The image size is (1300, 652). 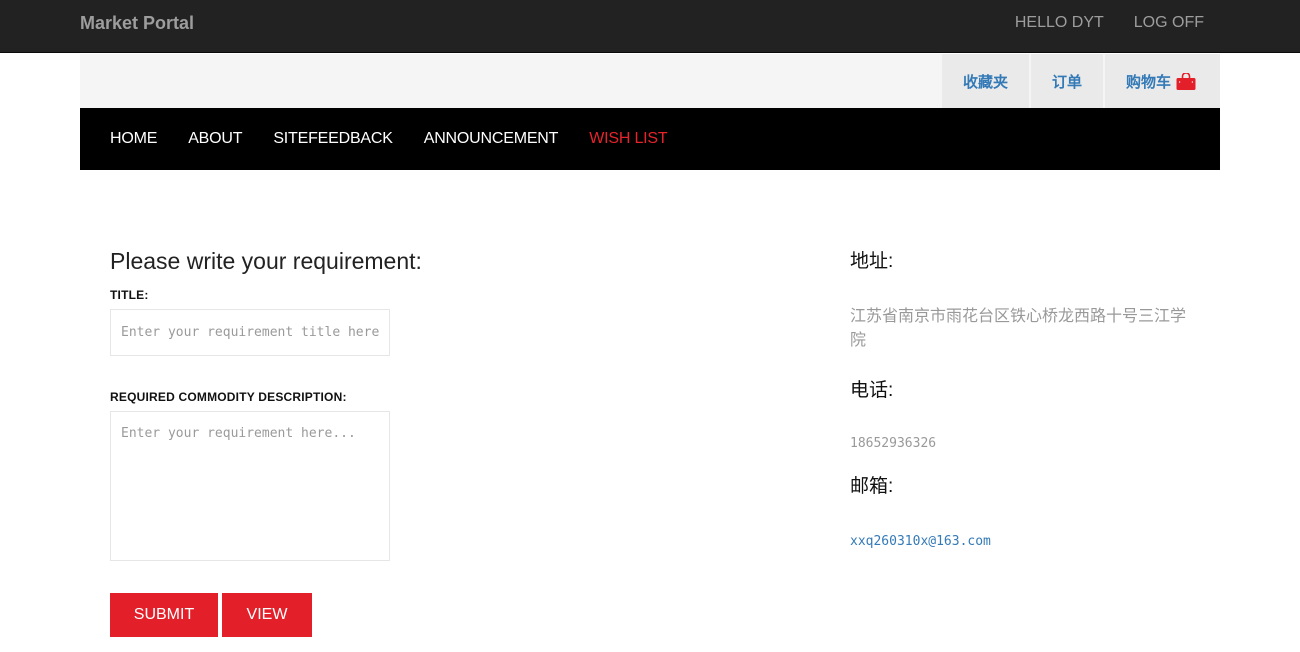 I want to click on title-input, so click(x=250, y=332).